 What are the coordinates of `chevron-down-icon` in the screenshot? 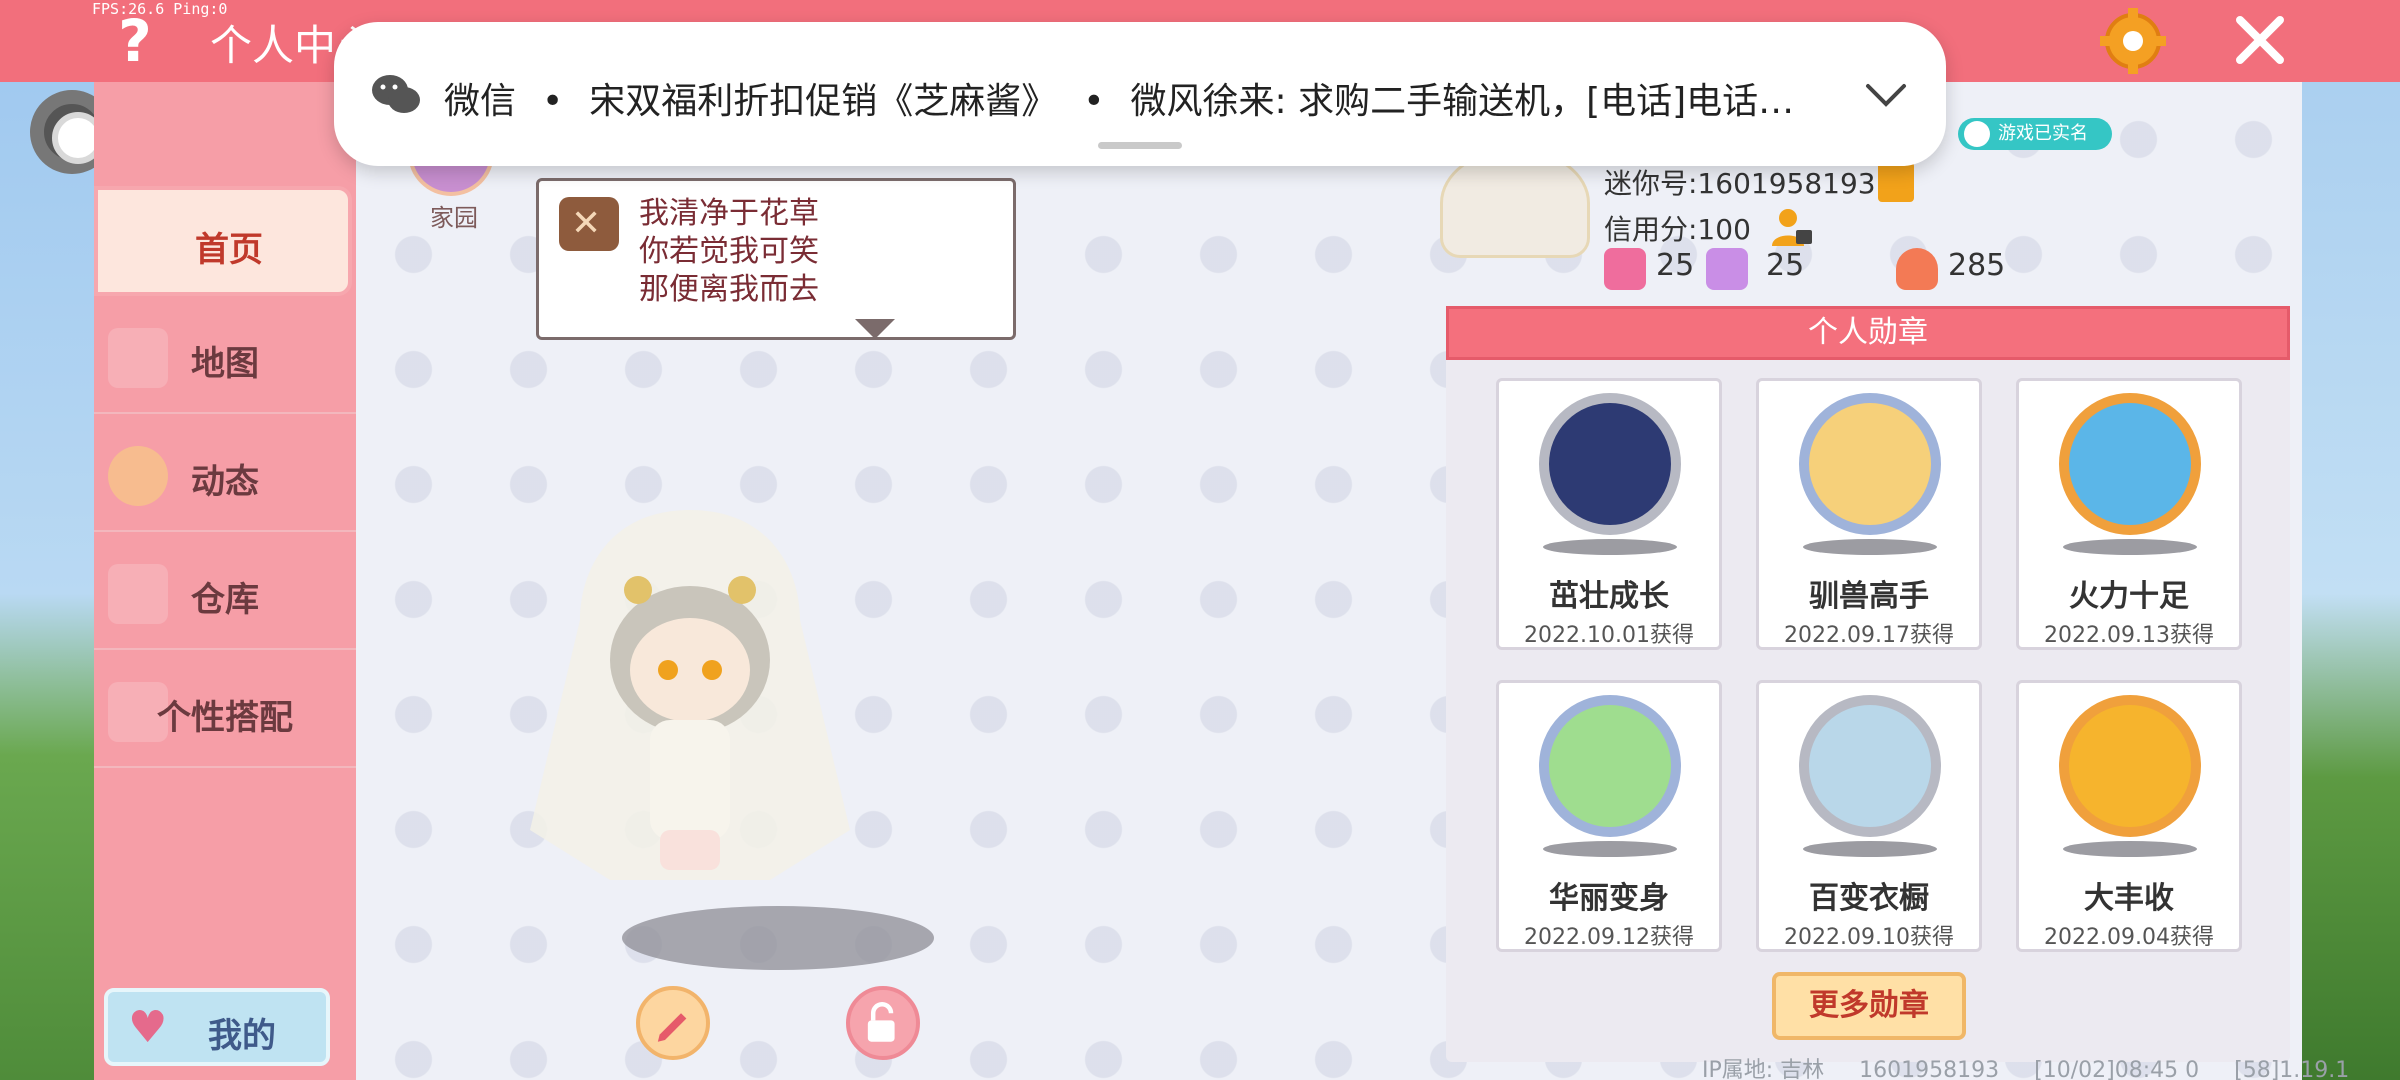 It's located at (1886, 95).